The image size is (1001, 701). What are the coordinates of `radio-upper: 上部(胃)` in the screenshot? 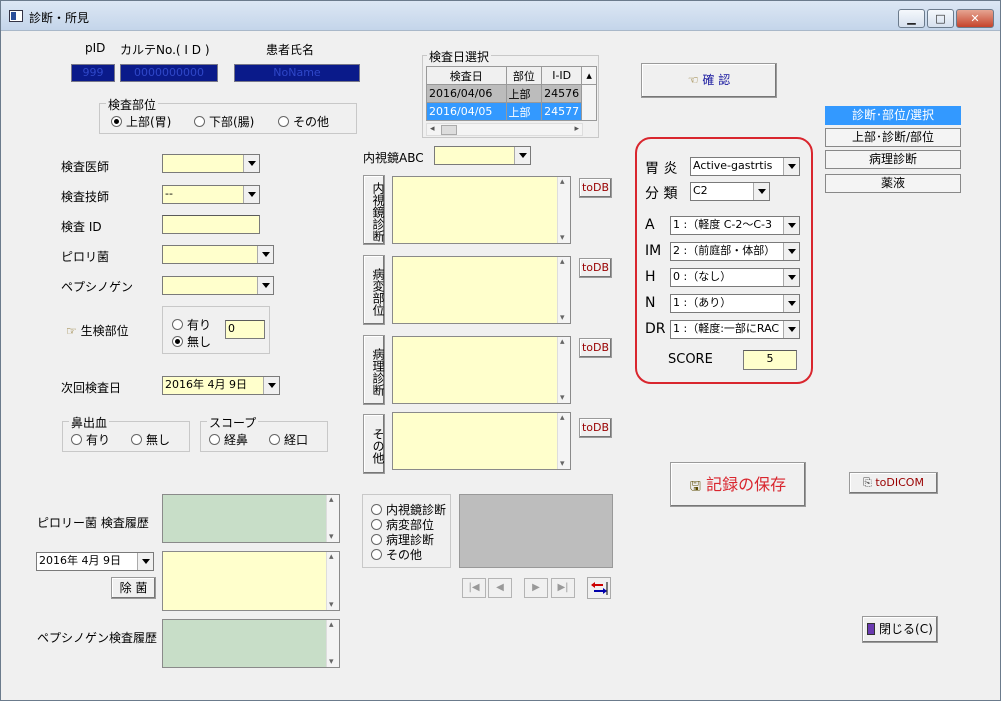 It's located at (141, 121).